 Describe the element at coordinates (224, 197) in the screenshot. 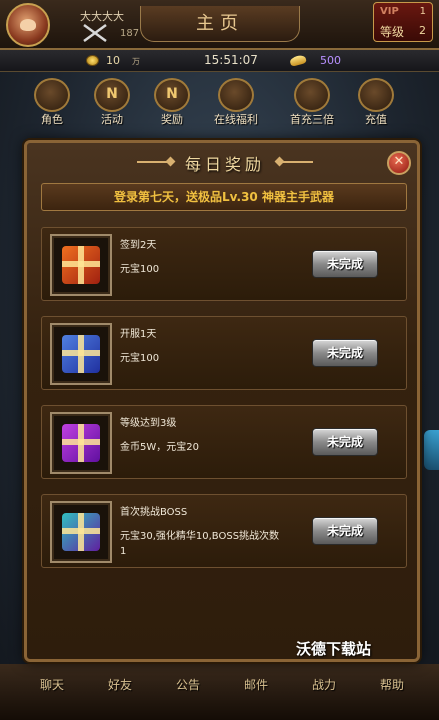

I see `reward-banner: 登录第七天，送极品Lv.30 神器主手武器` at that location.